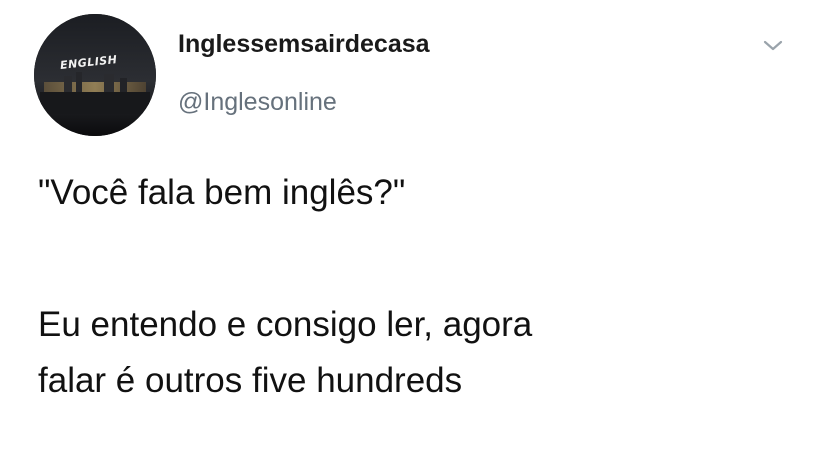  I want to click on tweet-text-line: "Você fala bem inglês?", so click(222, 192).